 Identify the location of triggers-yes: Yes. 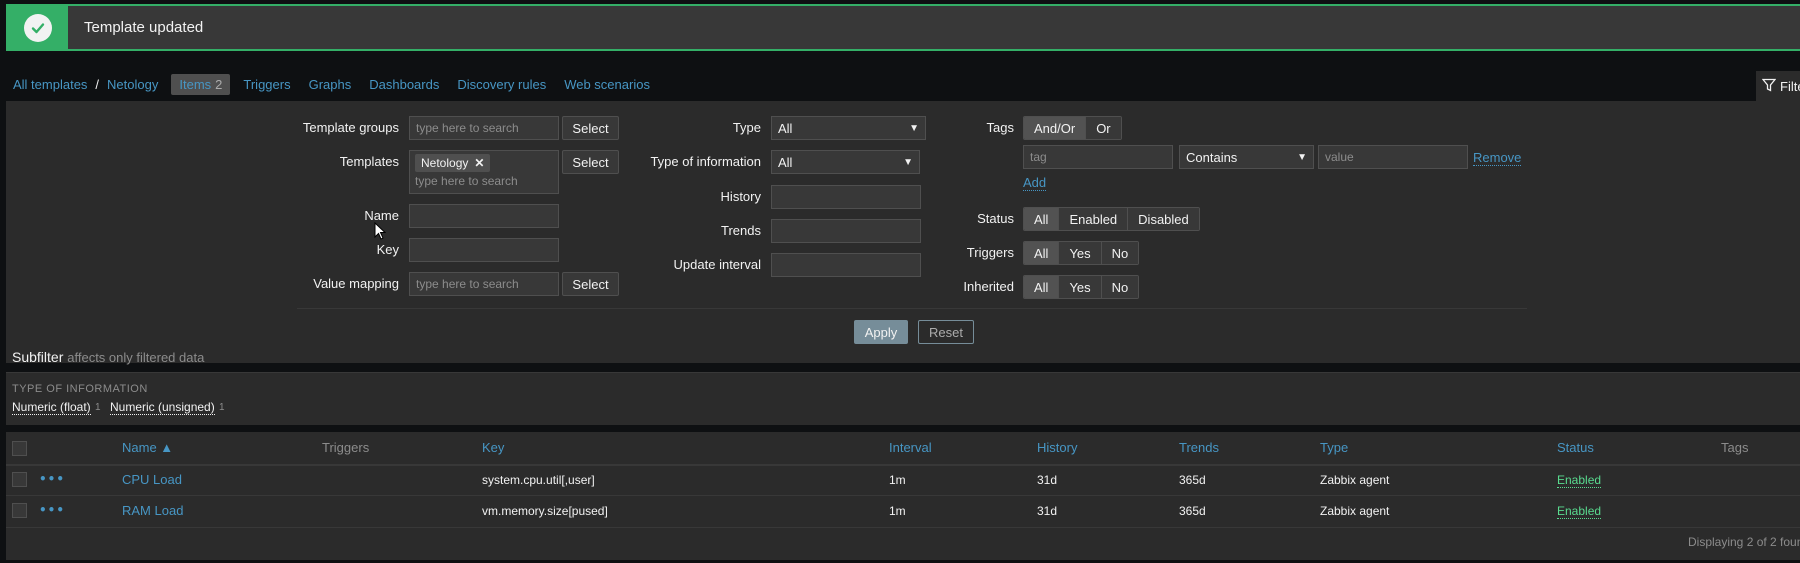
(1080, 253).